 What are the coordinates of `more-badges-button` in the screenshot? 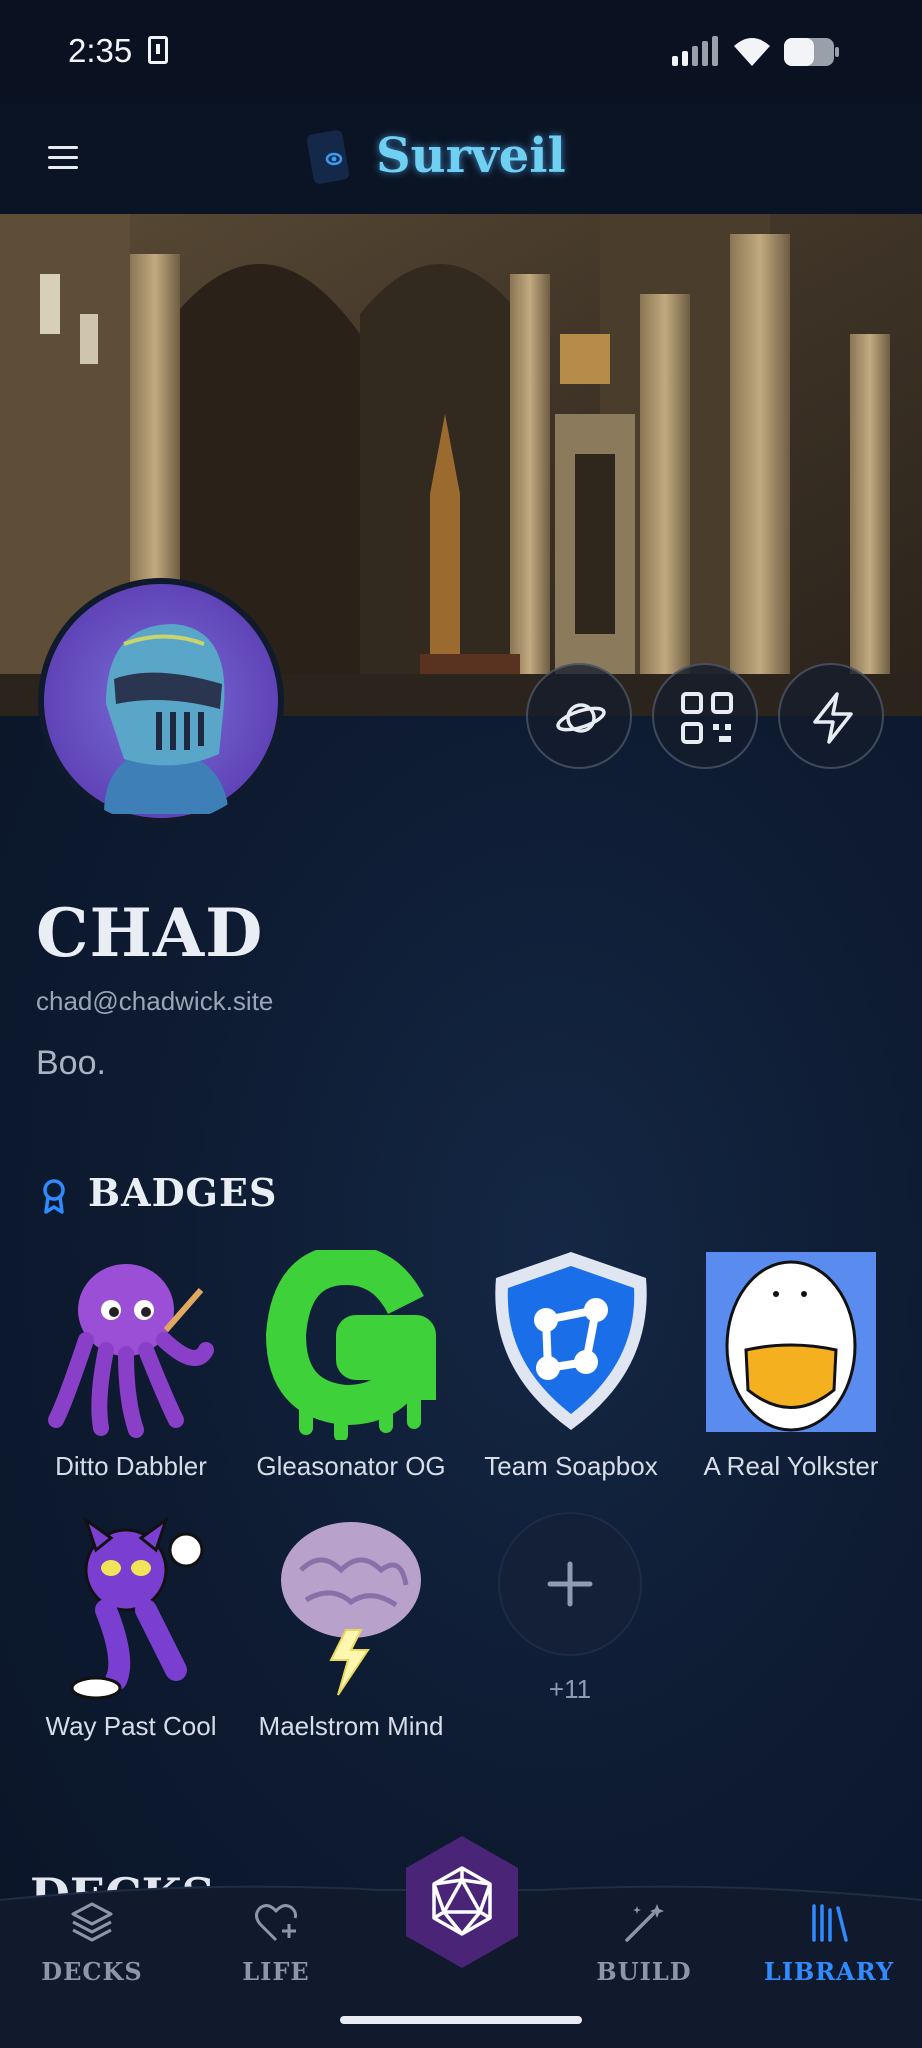 It's located at (570, 1584).